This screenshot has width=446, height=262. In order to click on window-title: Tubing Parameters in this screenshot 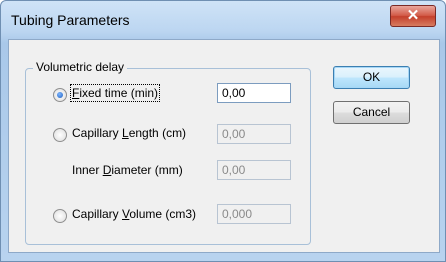, I will do `click(70, 20)`.